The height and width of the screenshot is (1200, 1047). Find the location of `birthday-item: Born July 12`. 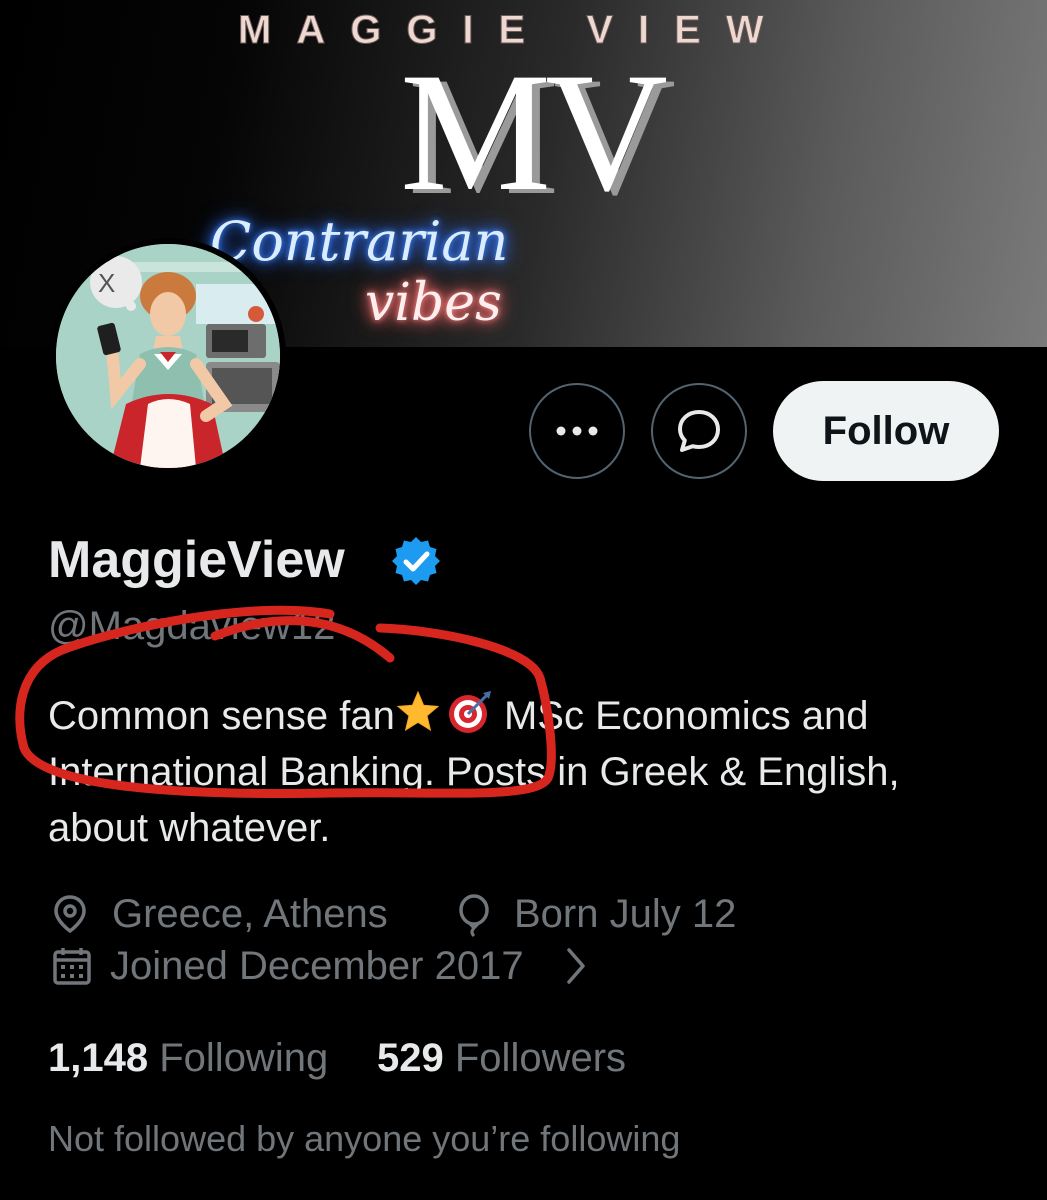

birthday-item: Born July 12 is located at coordinates (612, 914).